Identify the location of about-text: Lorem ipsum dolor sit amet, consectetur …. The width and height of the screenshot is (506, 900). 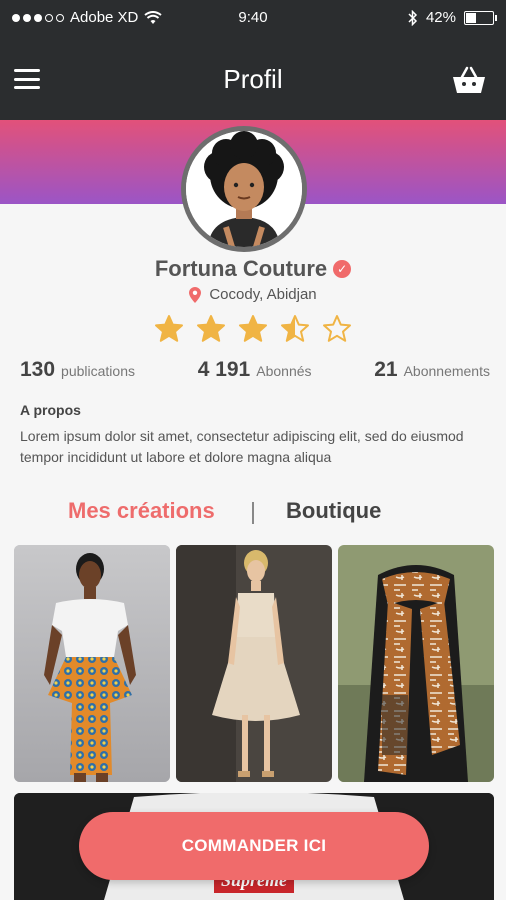
(242, 446).